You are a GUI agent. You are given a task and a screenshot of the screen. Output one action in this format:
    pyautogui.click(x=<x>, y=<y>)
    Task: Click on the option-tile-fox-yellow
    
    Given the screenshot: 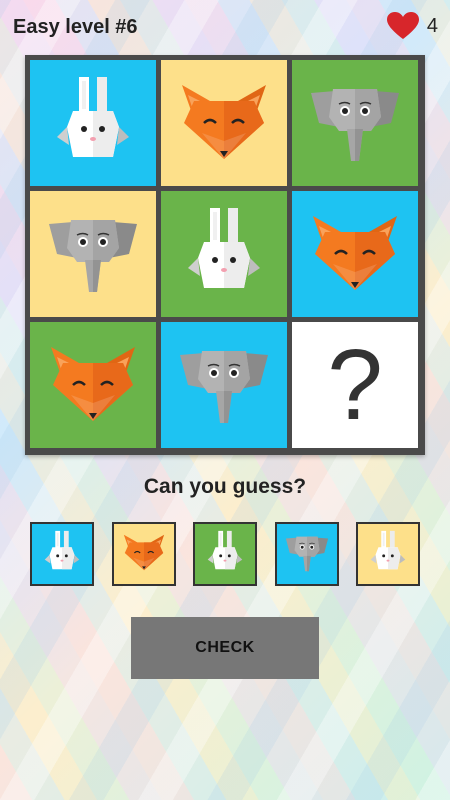 What is the action you would take?
    pyautogui.click(x=143, y=554)
    